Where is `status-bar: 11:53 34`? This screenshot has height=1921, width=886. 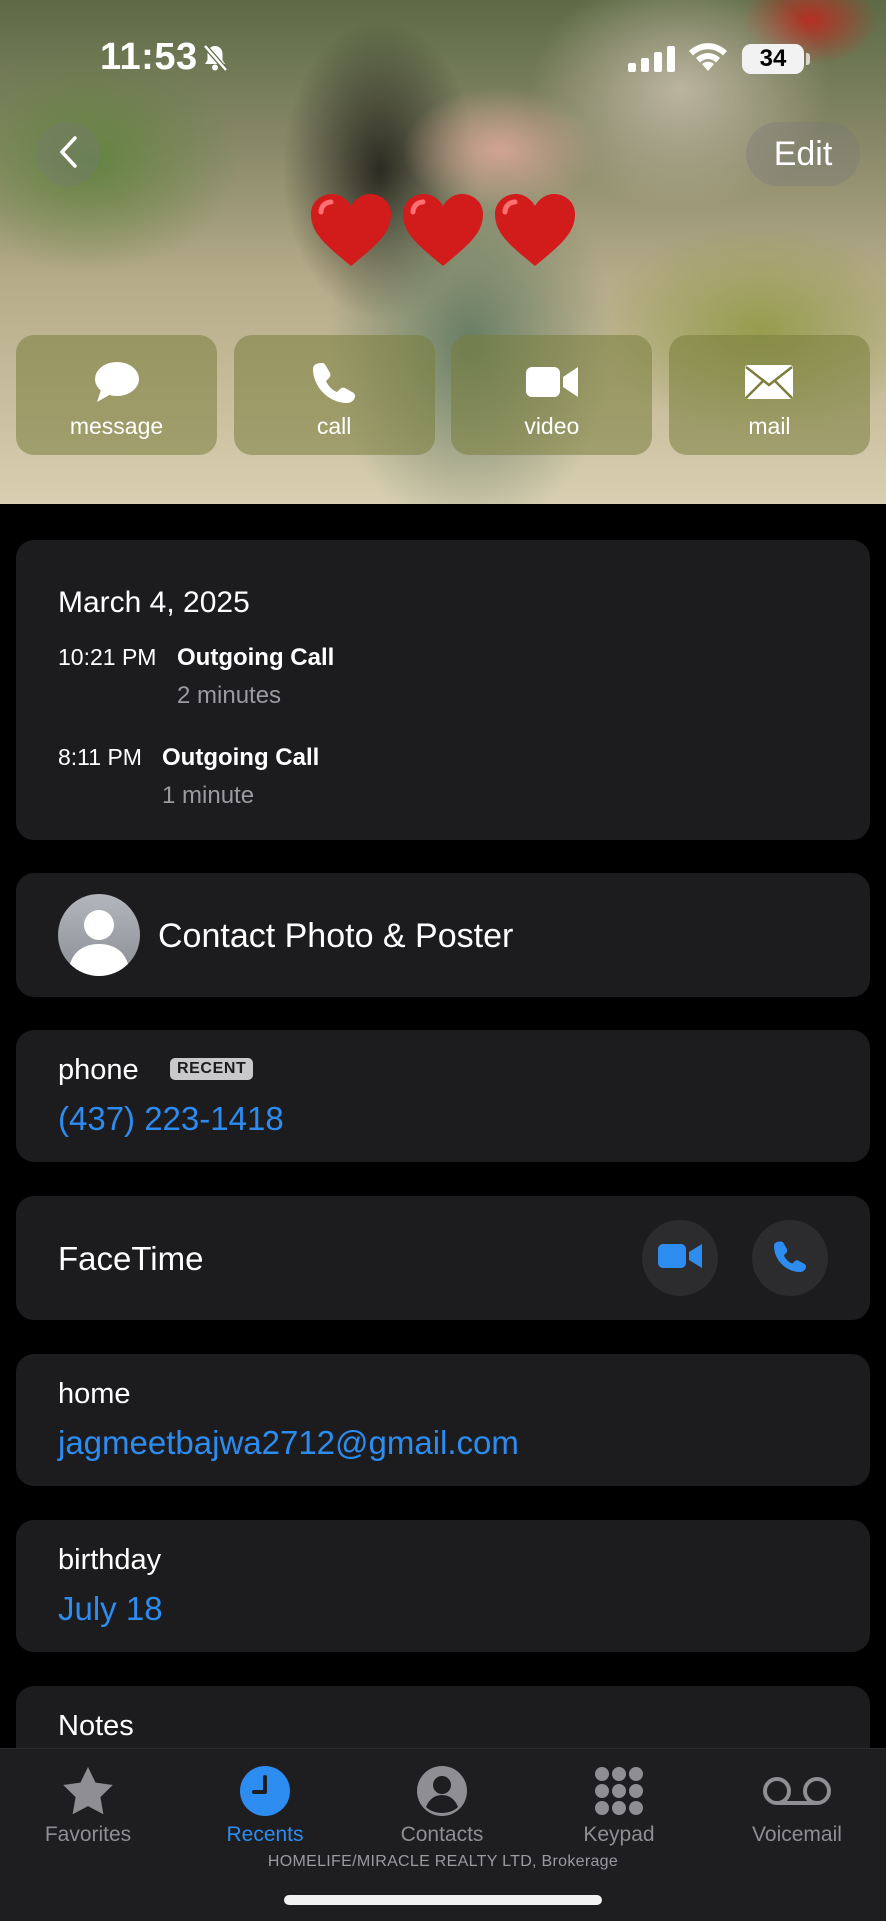
status-bar: 11:53 34 is located at coordinates (443, 60).